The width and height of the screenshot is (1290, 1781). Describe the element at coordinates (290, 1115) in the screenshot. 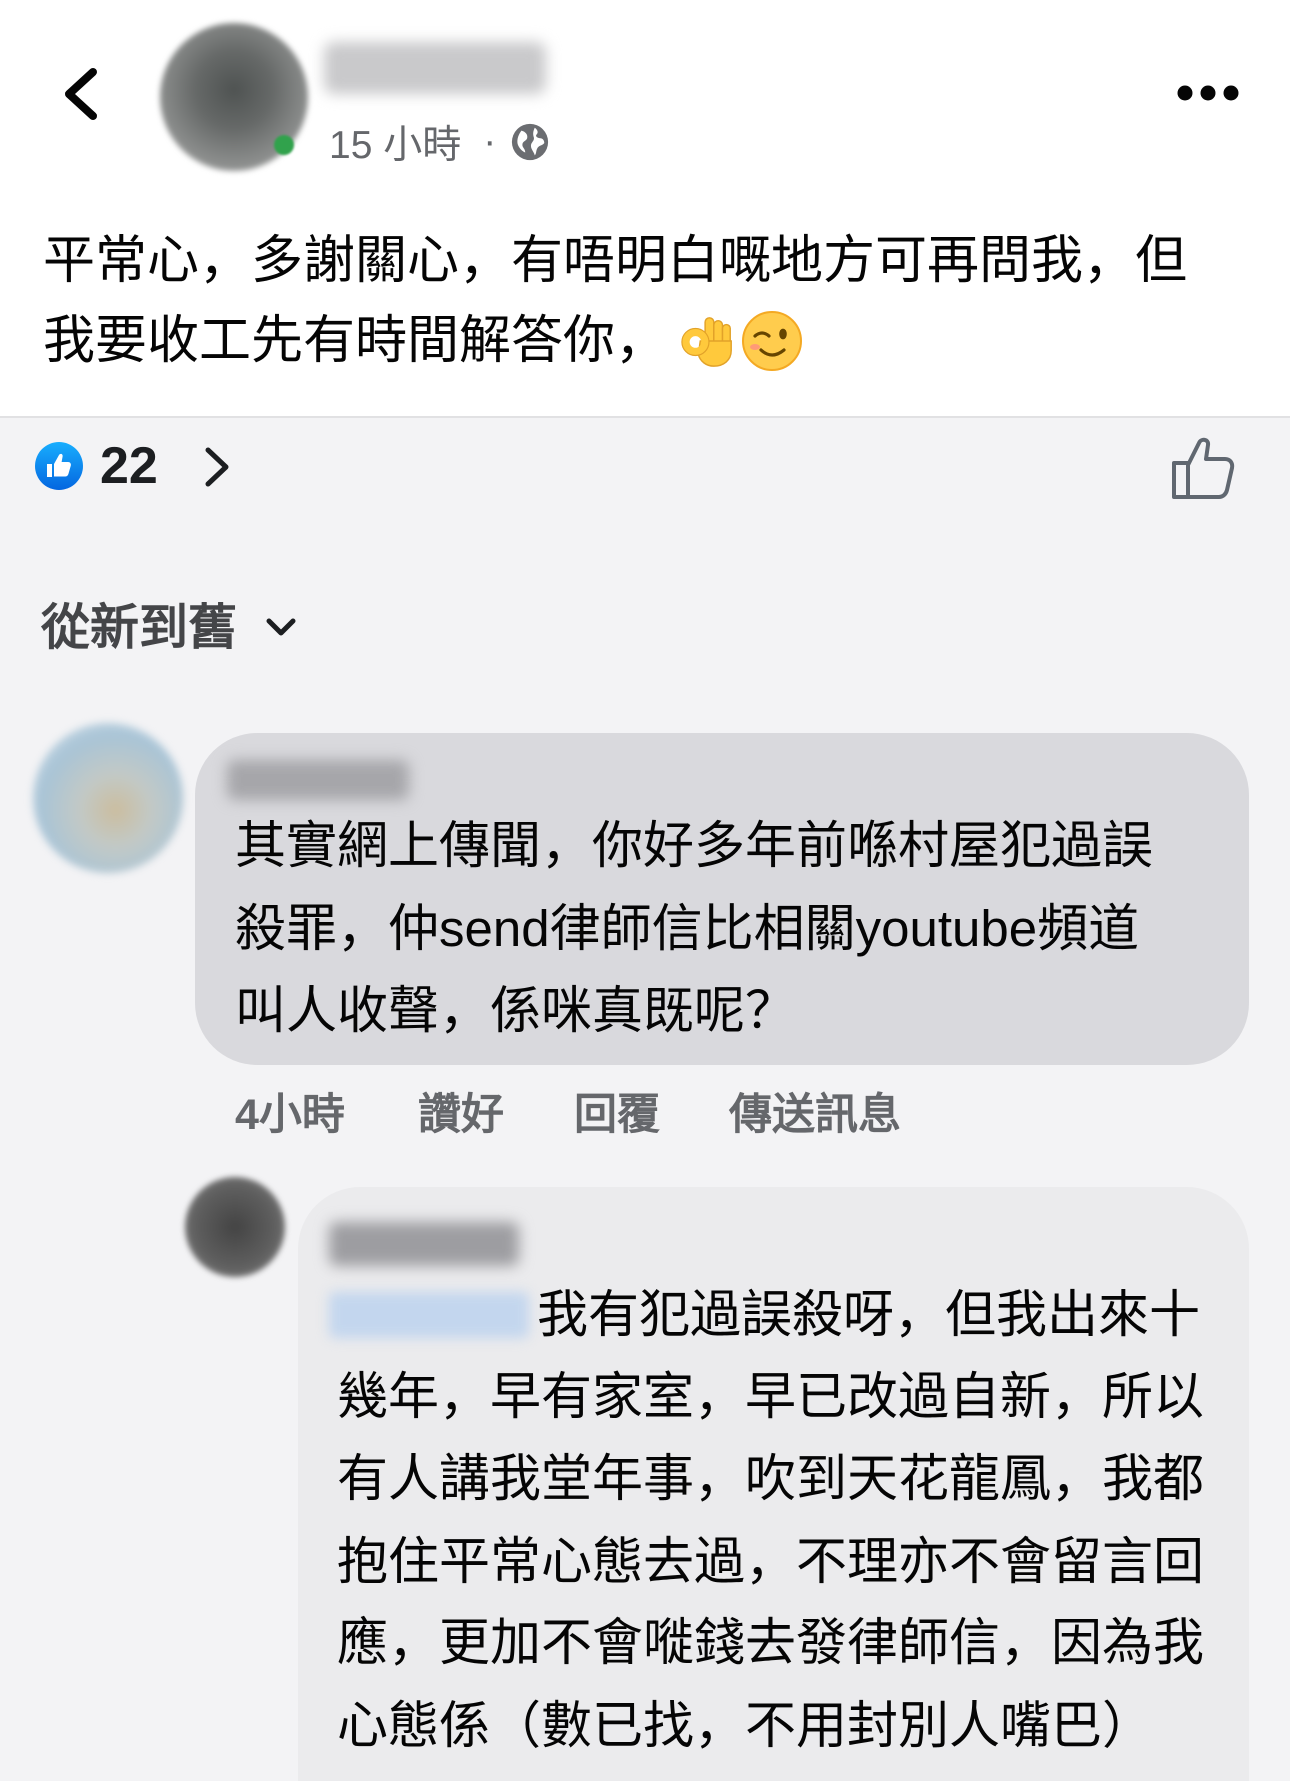

I see `comment-timestamp: 4小時` at that location.